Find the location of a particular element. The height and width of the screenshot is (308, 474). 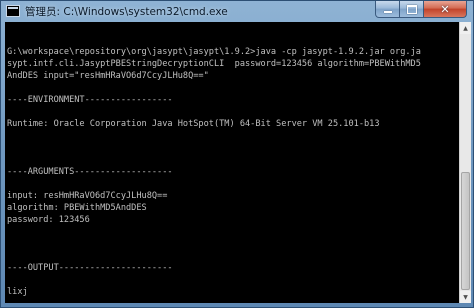

vertical-scrollbar: ▲ ▼ is located at coordinates (465, 162).